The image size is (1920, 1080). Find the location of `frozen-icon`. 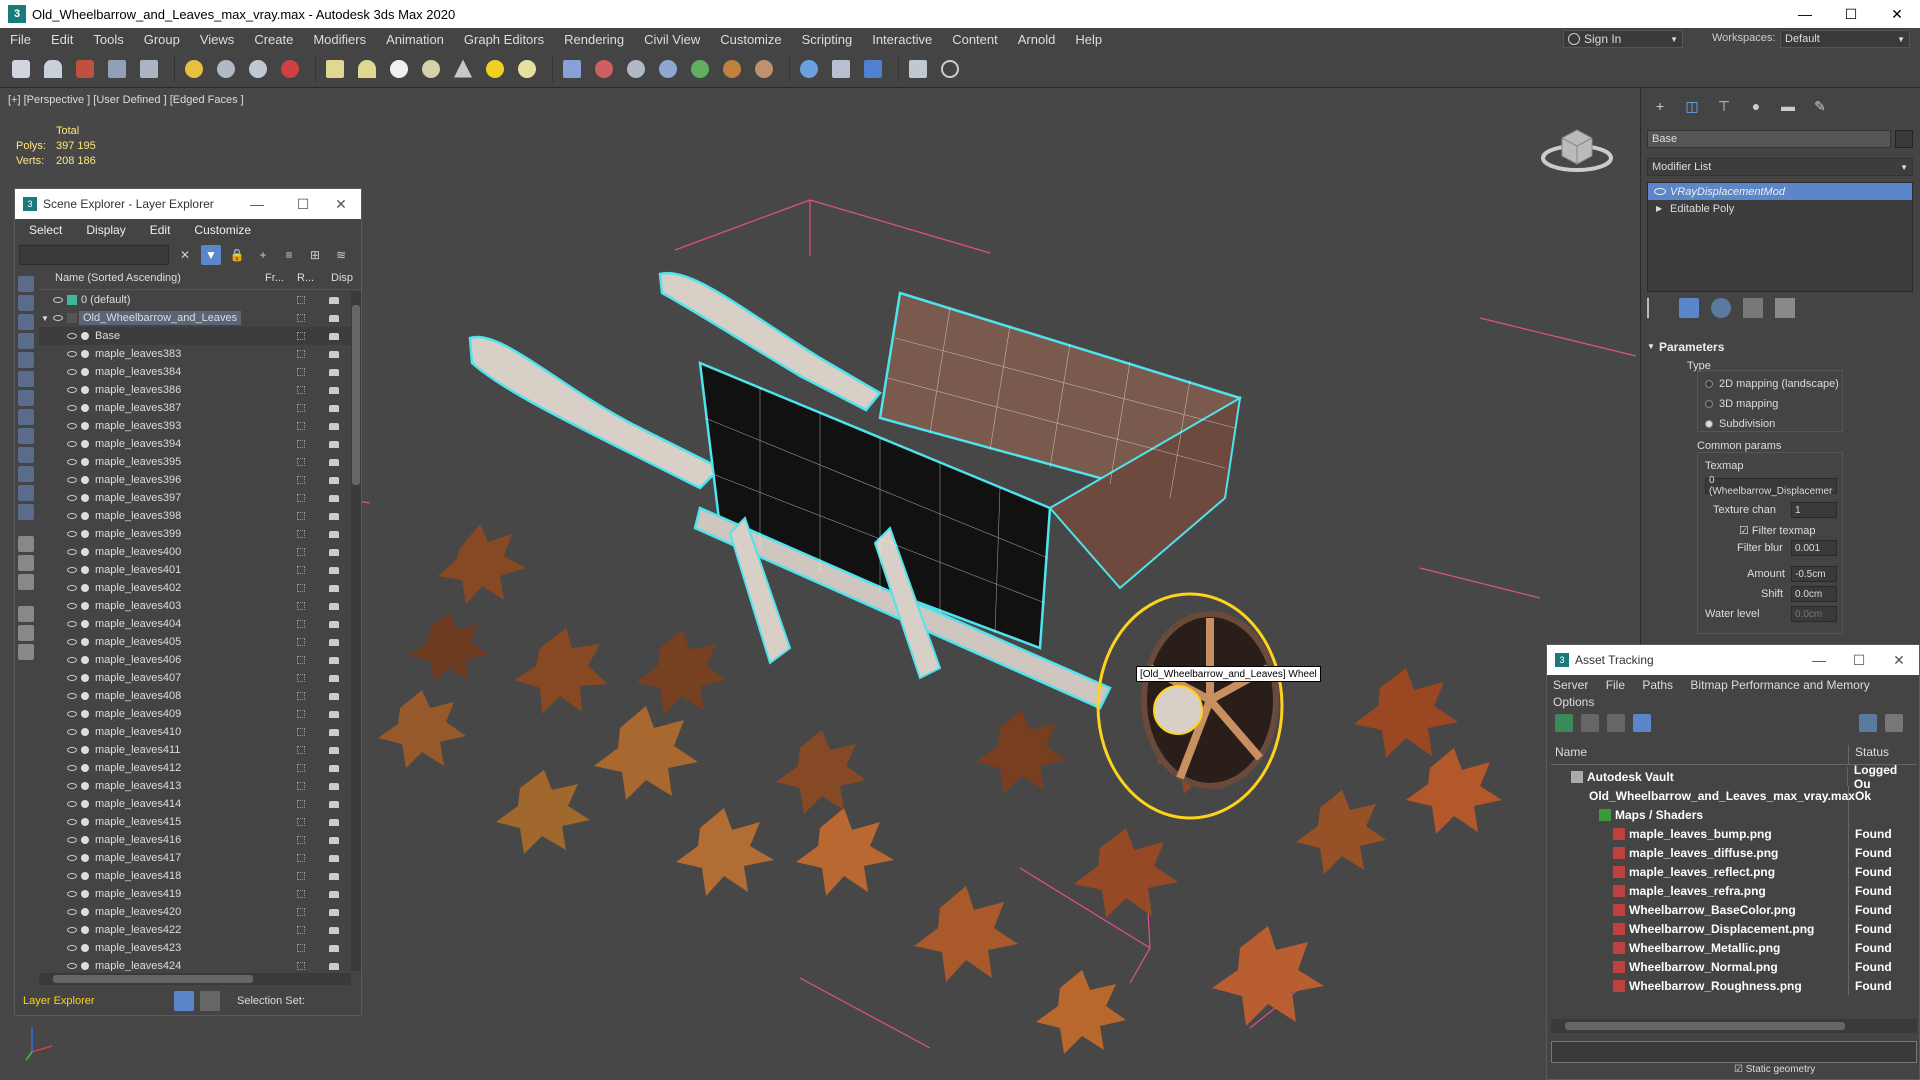

frozen-icon is located at coordinates (26, 493).